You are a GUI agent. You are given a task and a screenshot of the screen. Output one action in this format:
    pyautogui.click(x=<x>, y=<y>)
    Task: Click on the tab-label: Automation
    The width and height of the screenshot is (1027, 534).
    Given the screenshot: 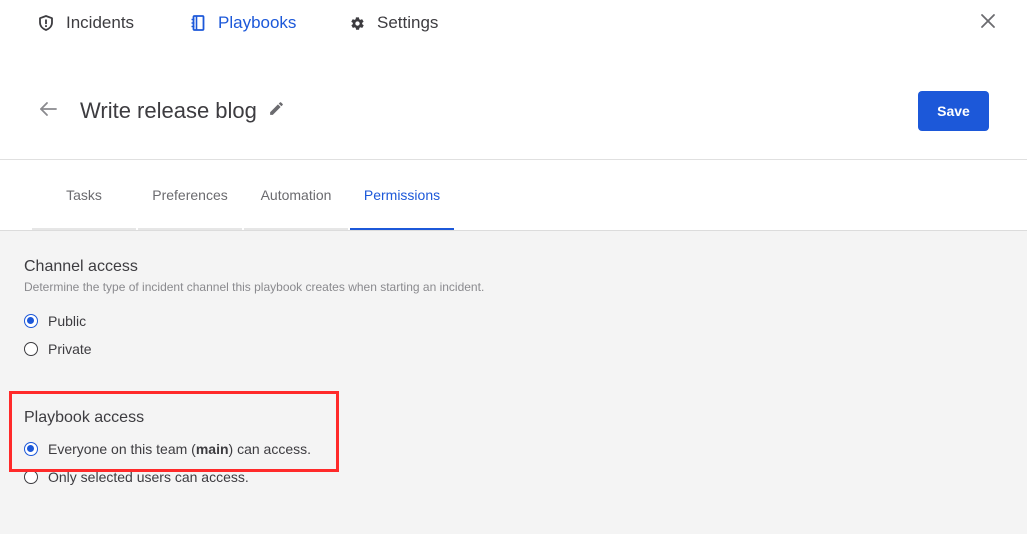 What is the action you would take?
    pyautogui.click(x=296, y=195)
    